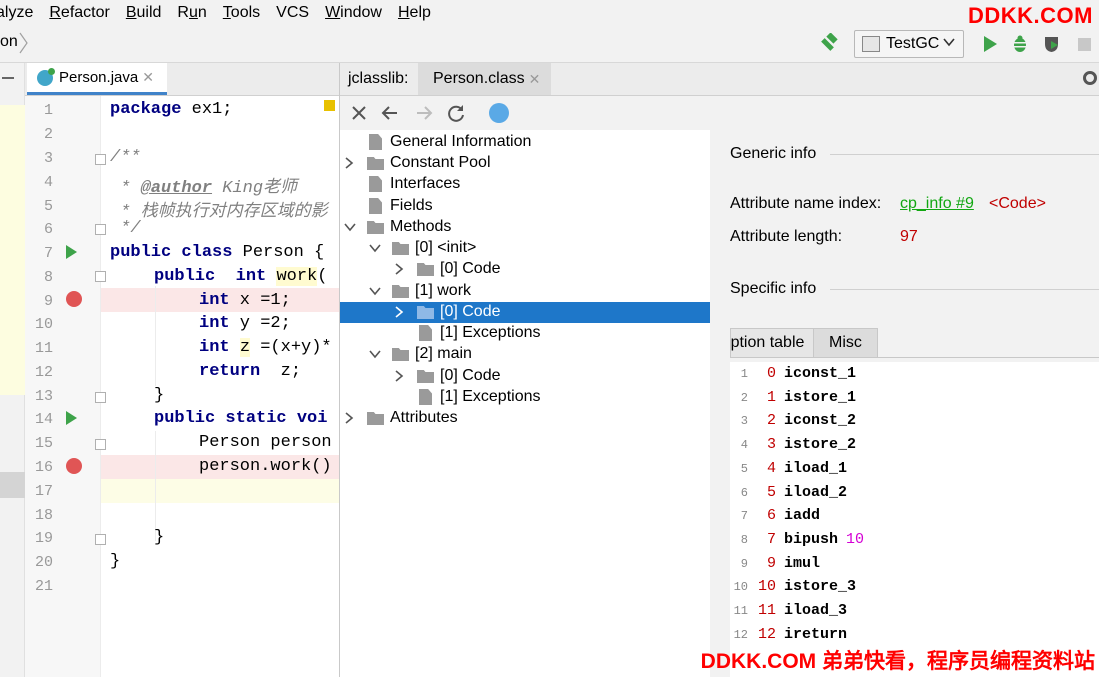  Describe the element at coordinates (772, 343) in the screenshot. I see `tab-exception-table: Exception table` at that location.